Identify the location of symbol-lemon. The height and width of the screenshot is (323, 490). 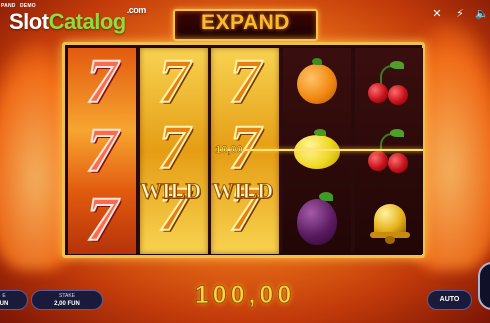
(317, 152).